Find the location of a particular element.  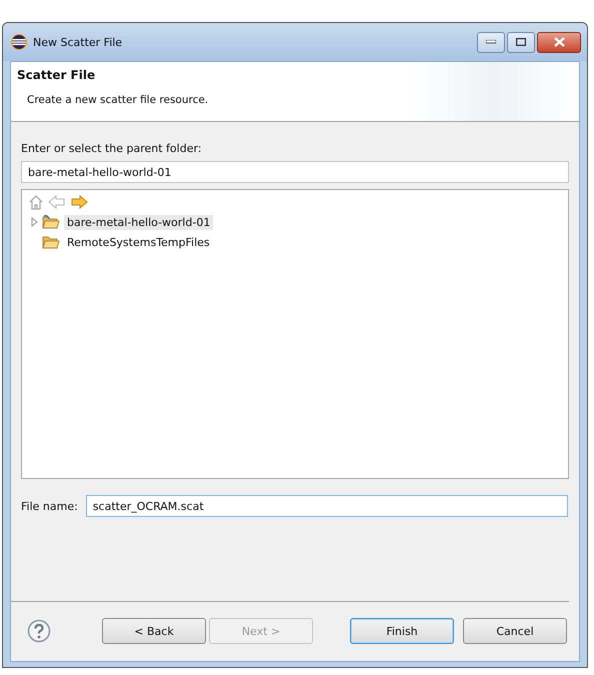

tree-item: RemoteSystemsTempFiles is located at coordinates (138, 242).